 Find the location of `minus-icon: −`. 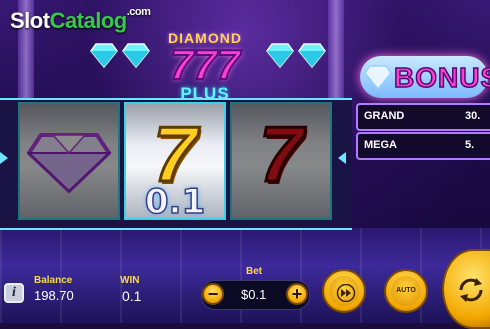

minus-icon: − is located at coordinates (213, 294).